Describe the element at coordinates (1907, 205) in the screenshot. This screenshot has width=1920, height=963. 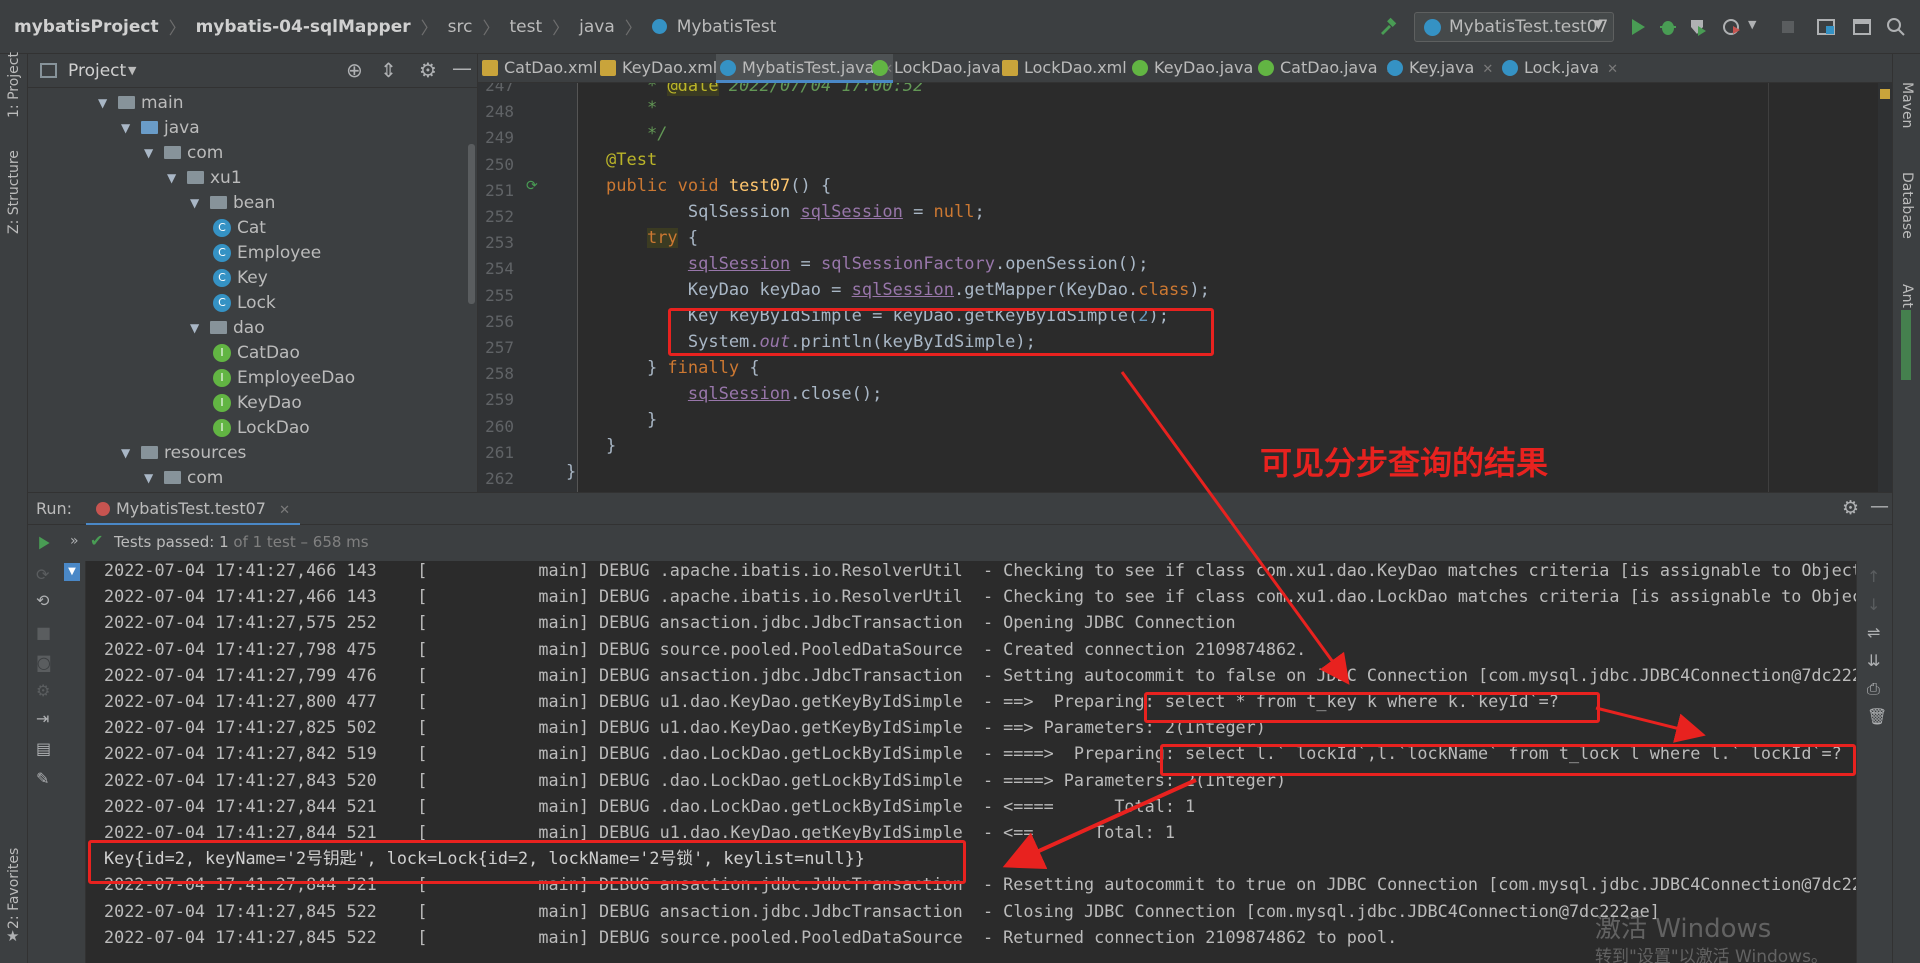
I see `tool-window-database: Database` at that location.